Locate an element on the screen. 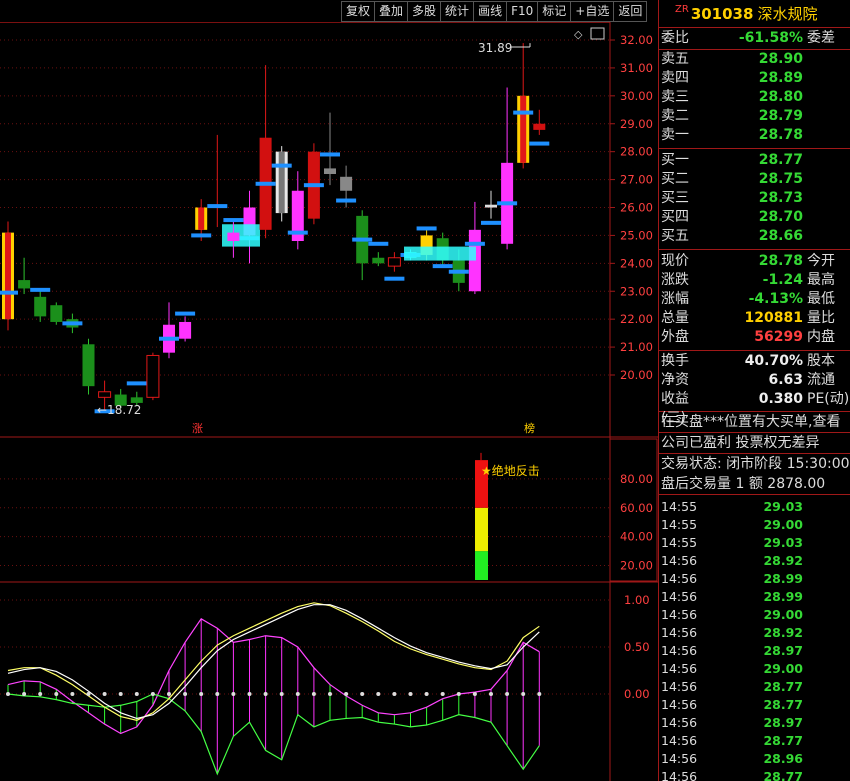  tick-price: 29.03 is located at coordinates (783, 506).